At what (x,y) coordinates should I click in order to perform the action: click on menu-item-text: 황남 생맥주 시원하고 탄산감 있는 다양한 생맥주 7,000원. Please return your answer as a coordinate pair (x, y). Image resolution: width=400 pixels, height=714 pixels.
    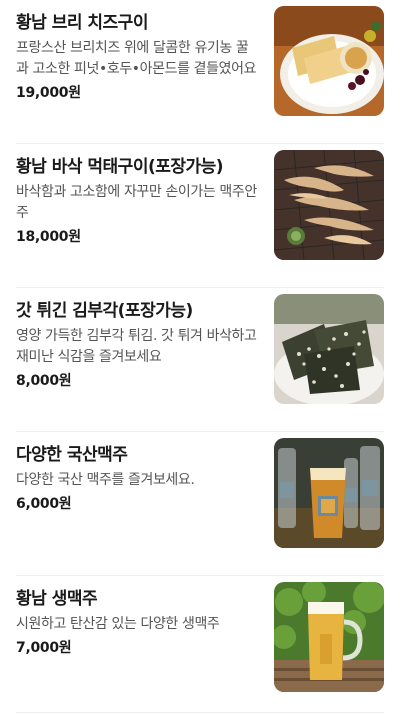
    Looking at the image, I should click on (138, 620).